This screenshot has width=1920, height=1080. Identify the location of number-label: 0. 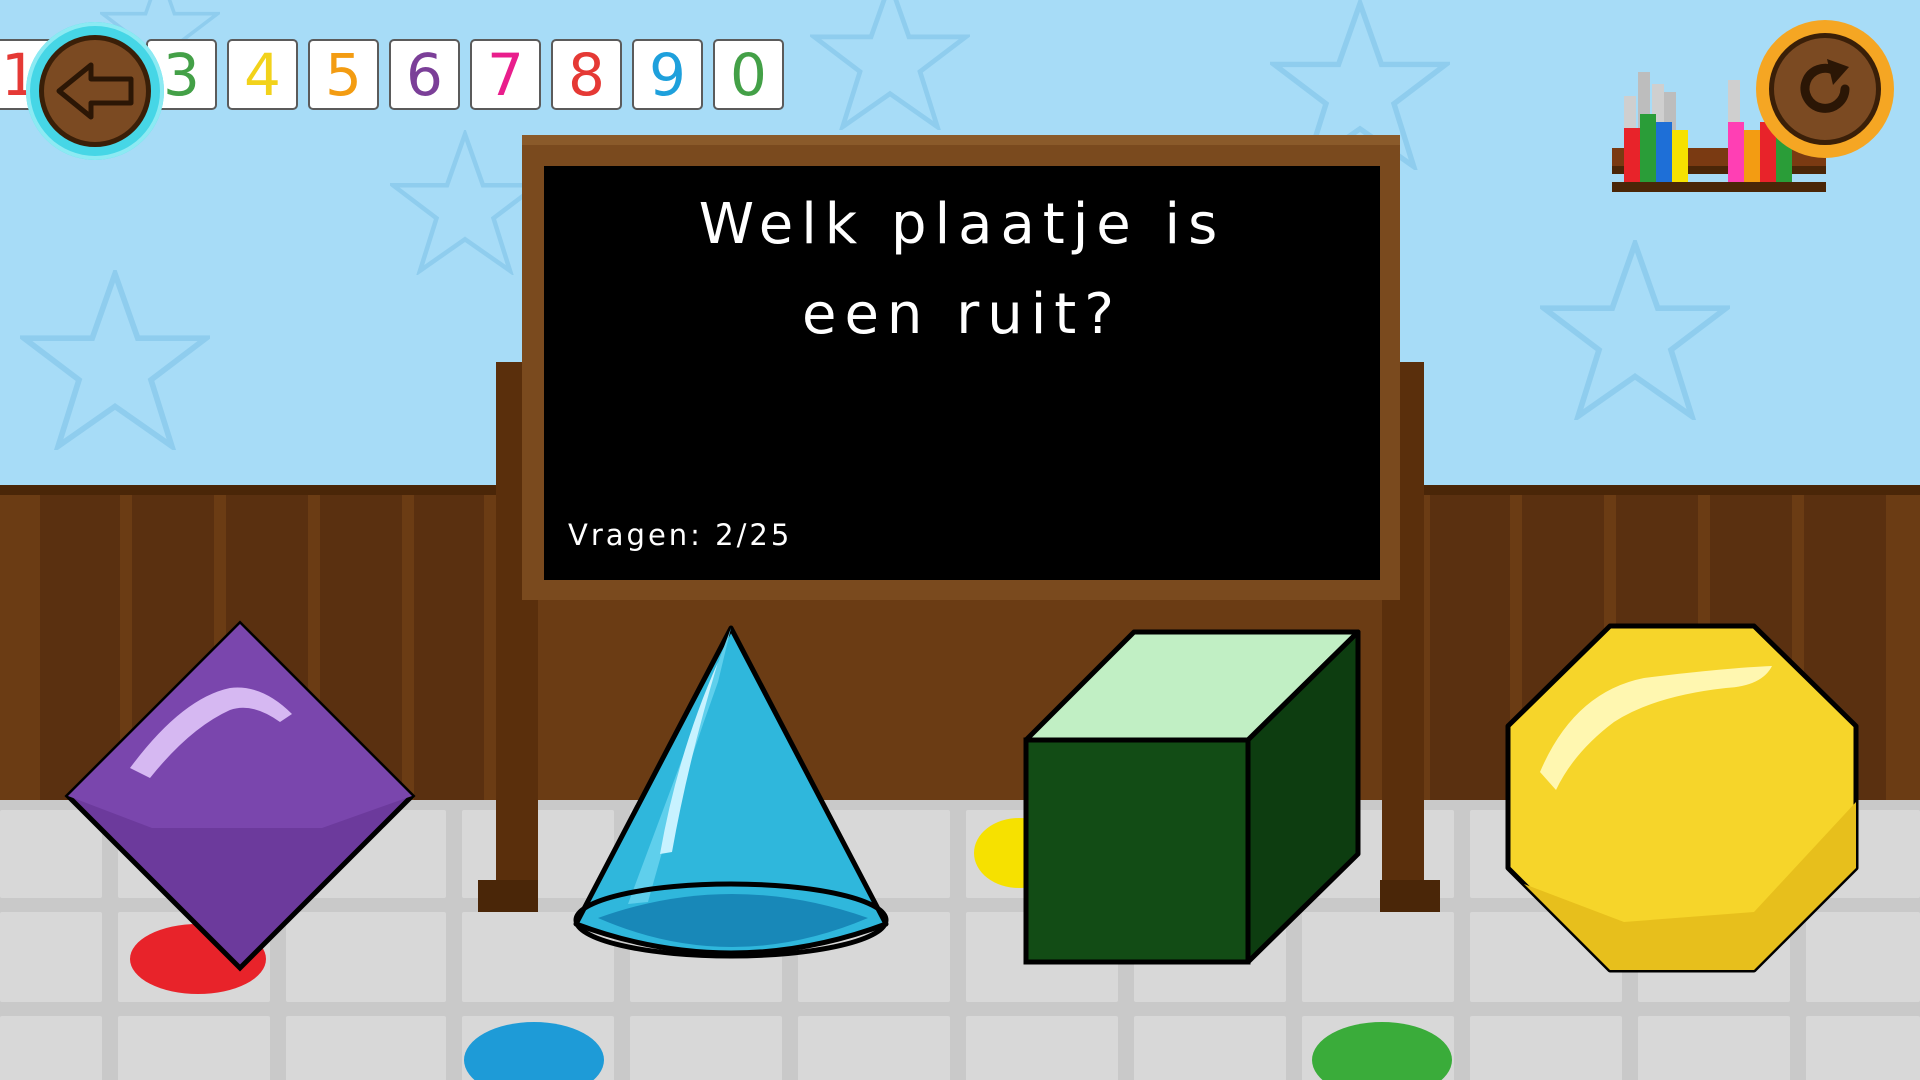
(748, 74).